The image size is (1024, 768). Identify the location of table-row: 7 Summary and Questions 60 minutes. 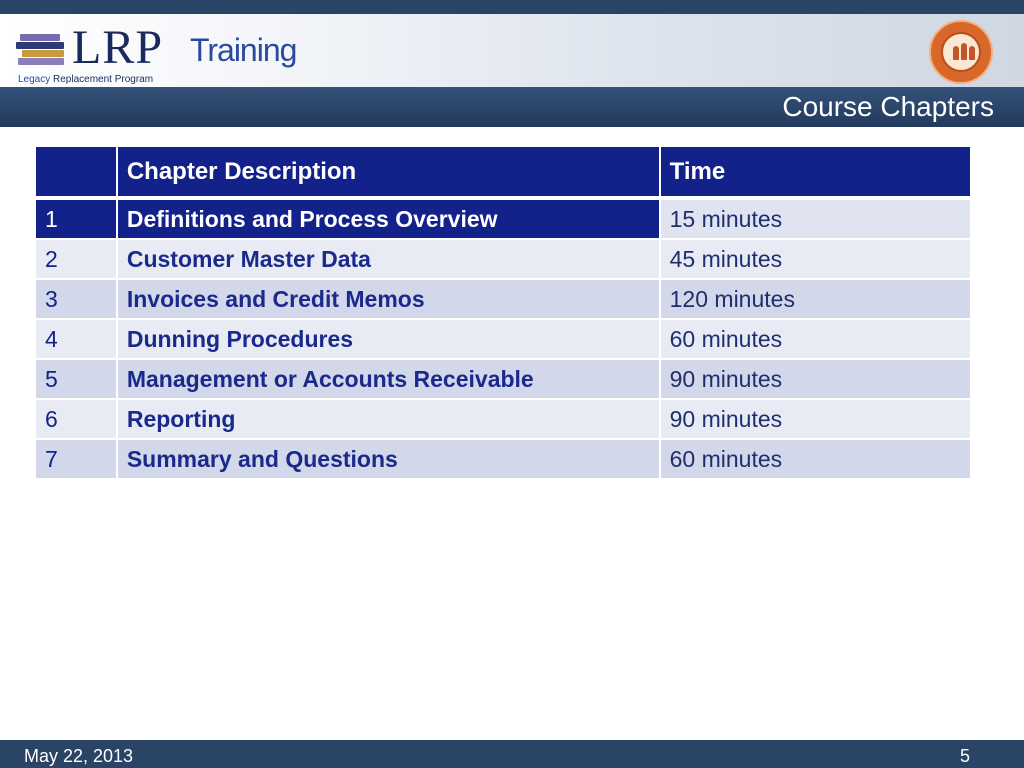
(503, 459).